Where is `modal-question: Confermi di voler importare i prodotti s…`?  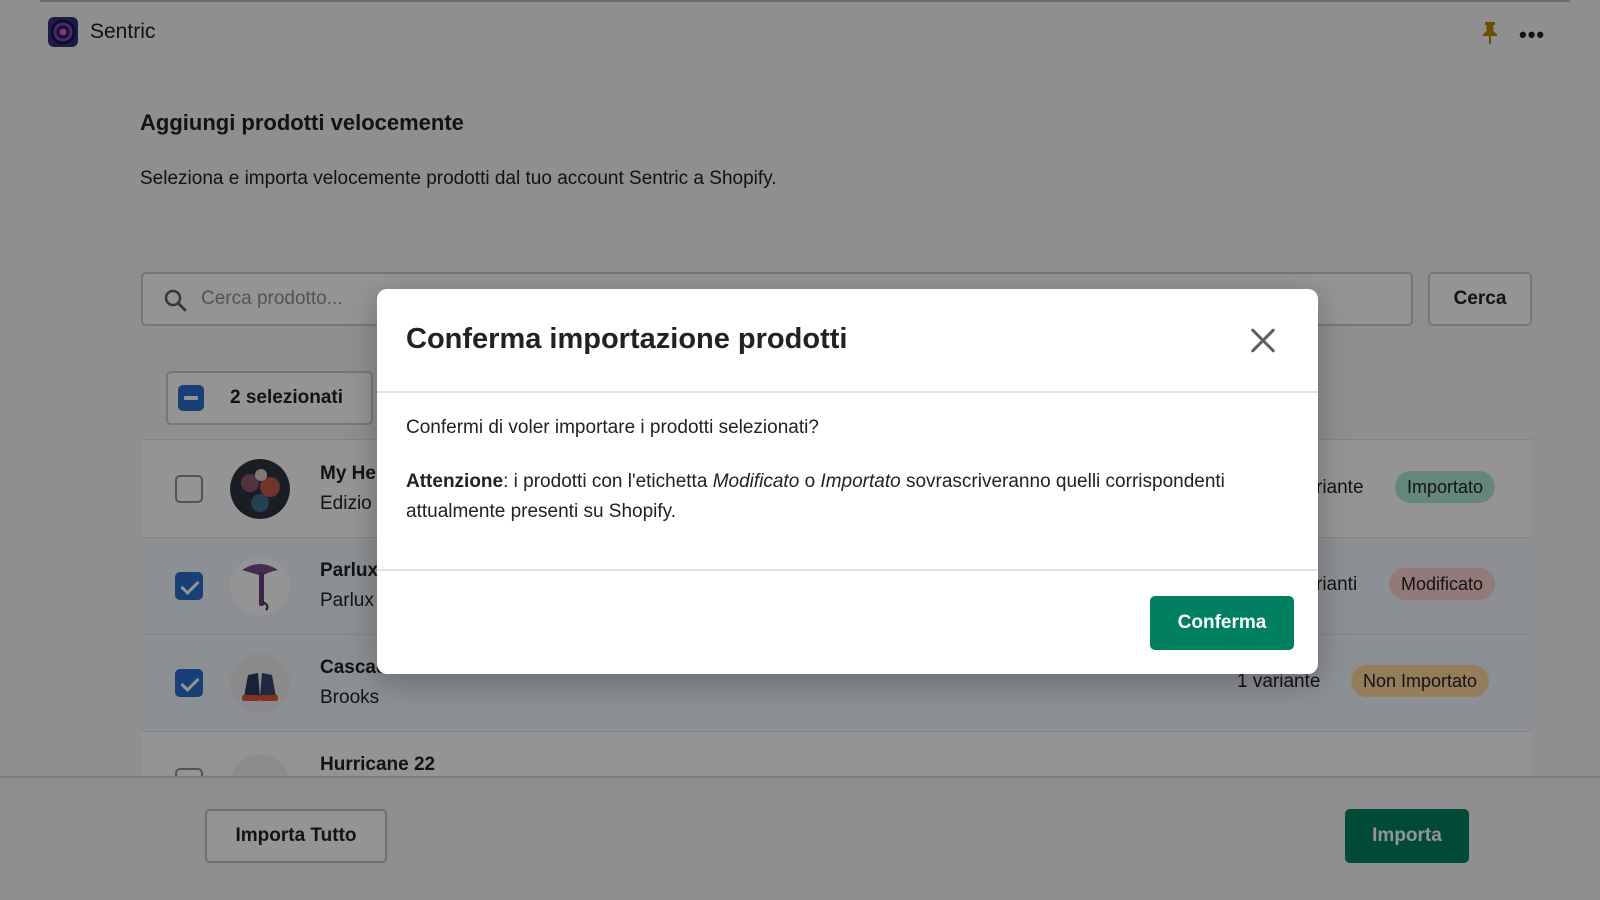 modal-question: Confermi di voler importare i prodotti s… is located at coordinates (612, 427).